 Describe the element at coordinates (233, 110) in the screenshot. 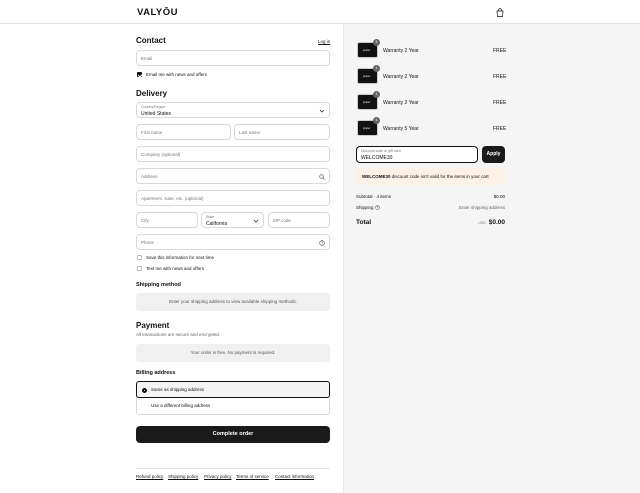

I see `country-select: Country/Region United States` at that location.